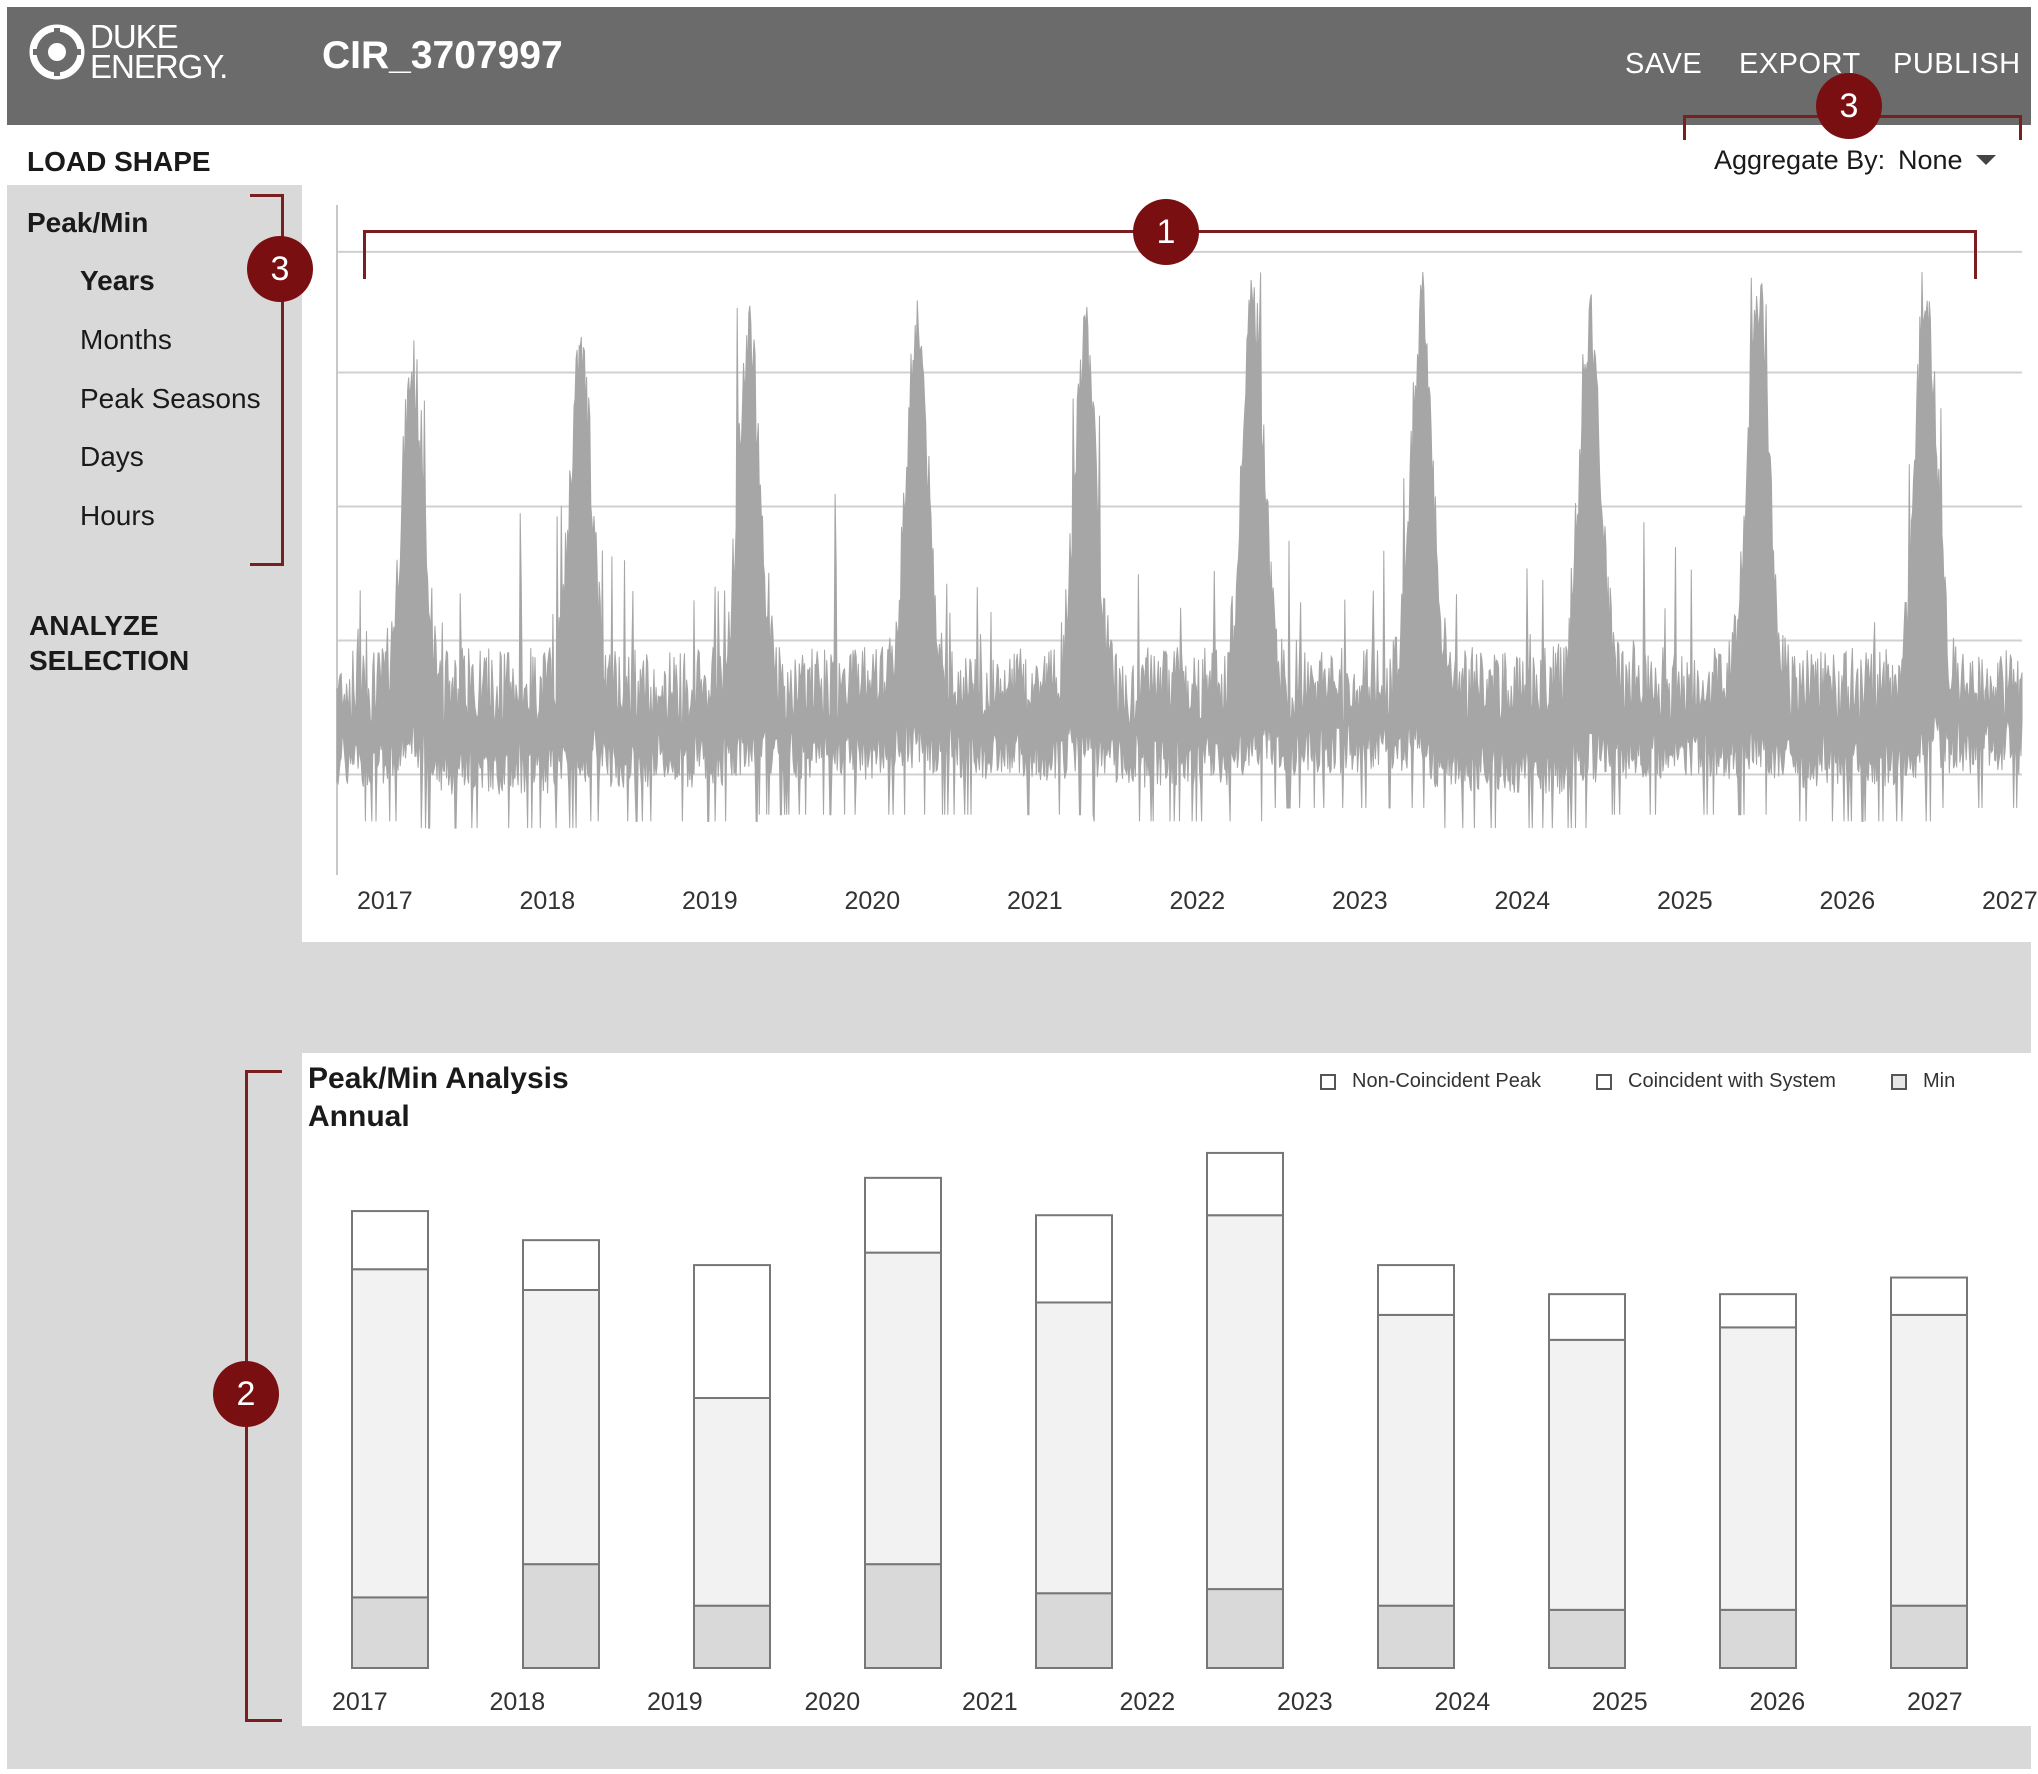 This screenshot has height=1774, width=2038. Describe the element at coordinates (1074, 1448) in the screenshot. I see `bar-coincident-with-system-2021` at that location.